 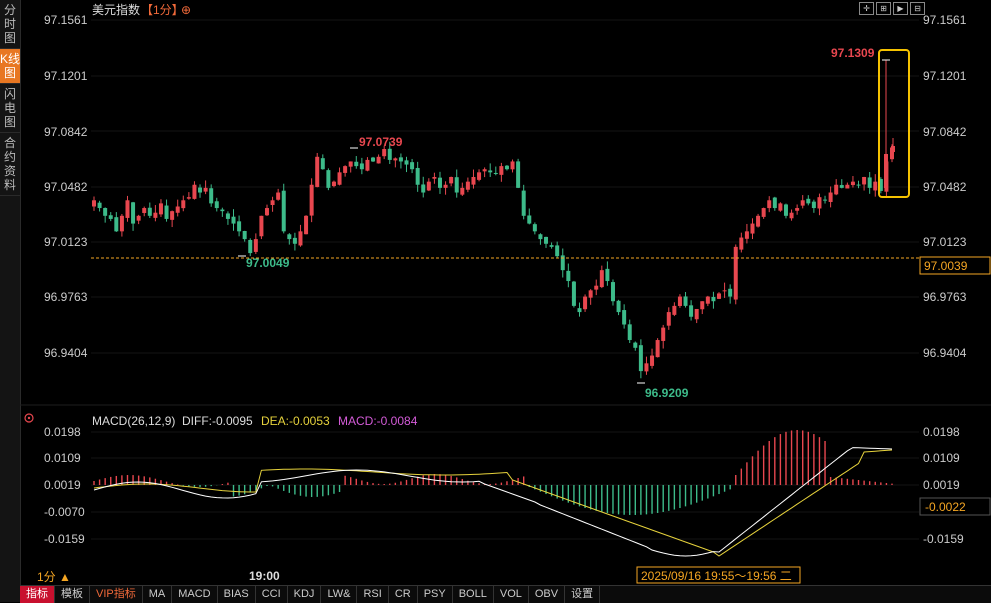 I want to click on tab-settings: 设置, so click(x=583, y=594).